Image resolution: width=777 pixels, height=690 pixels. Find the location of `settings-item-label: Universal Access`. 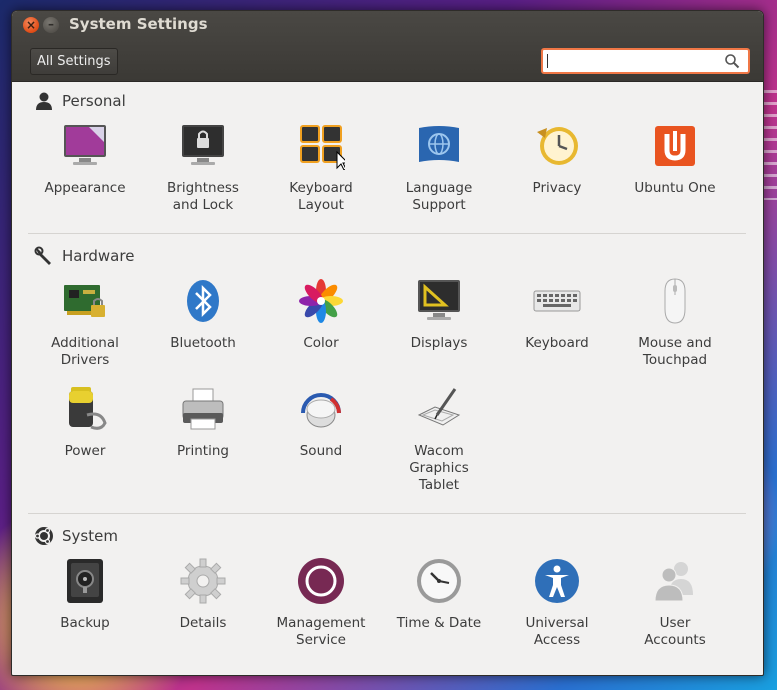

settings-item-label: Universal Access is located at coordinates (557, 631).